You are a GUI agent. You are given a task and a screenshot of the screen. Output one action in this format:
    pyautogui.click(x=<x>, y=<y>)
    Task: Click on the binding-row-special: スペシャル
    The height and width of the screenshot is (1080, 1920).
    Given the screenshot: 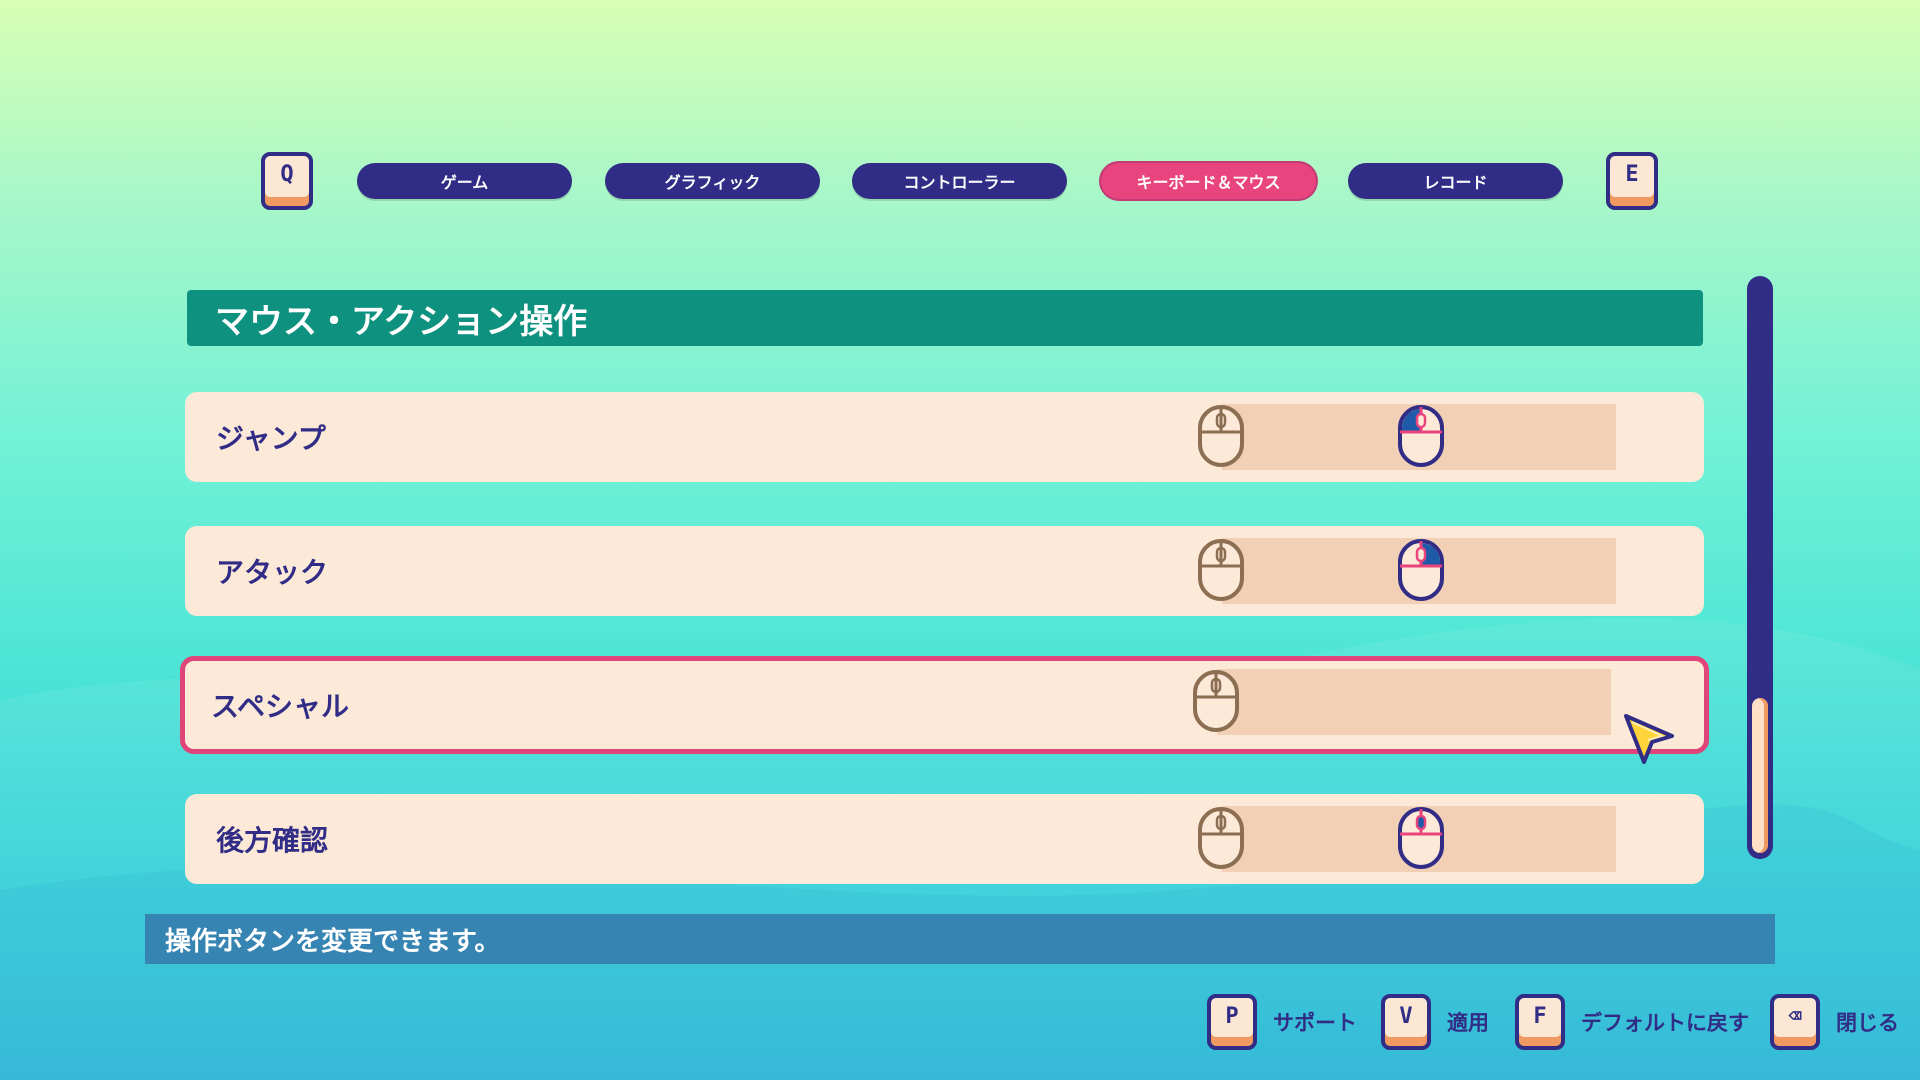 What is the action you would take?
    pyautogui.click(x=944, y=705)
    